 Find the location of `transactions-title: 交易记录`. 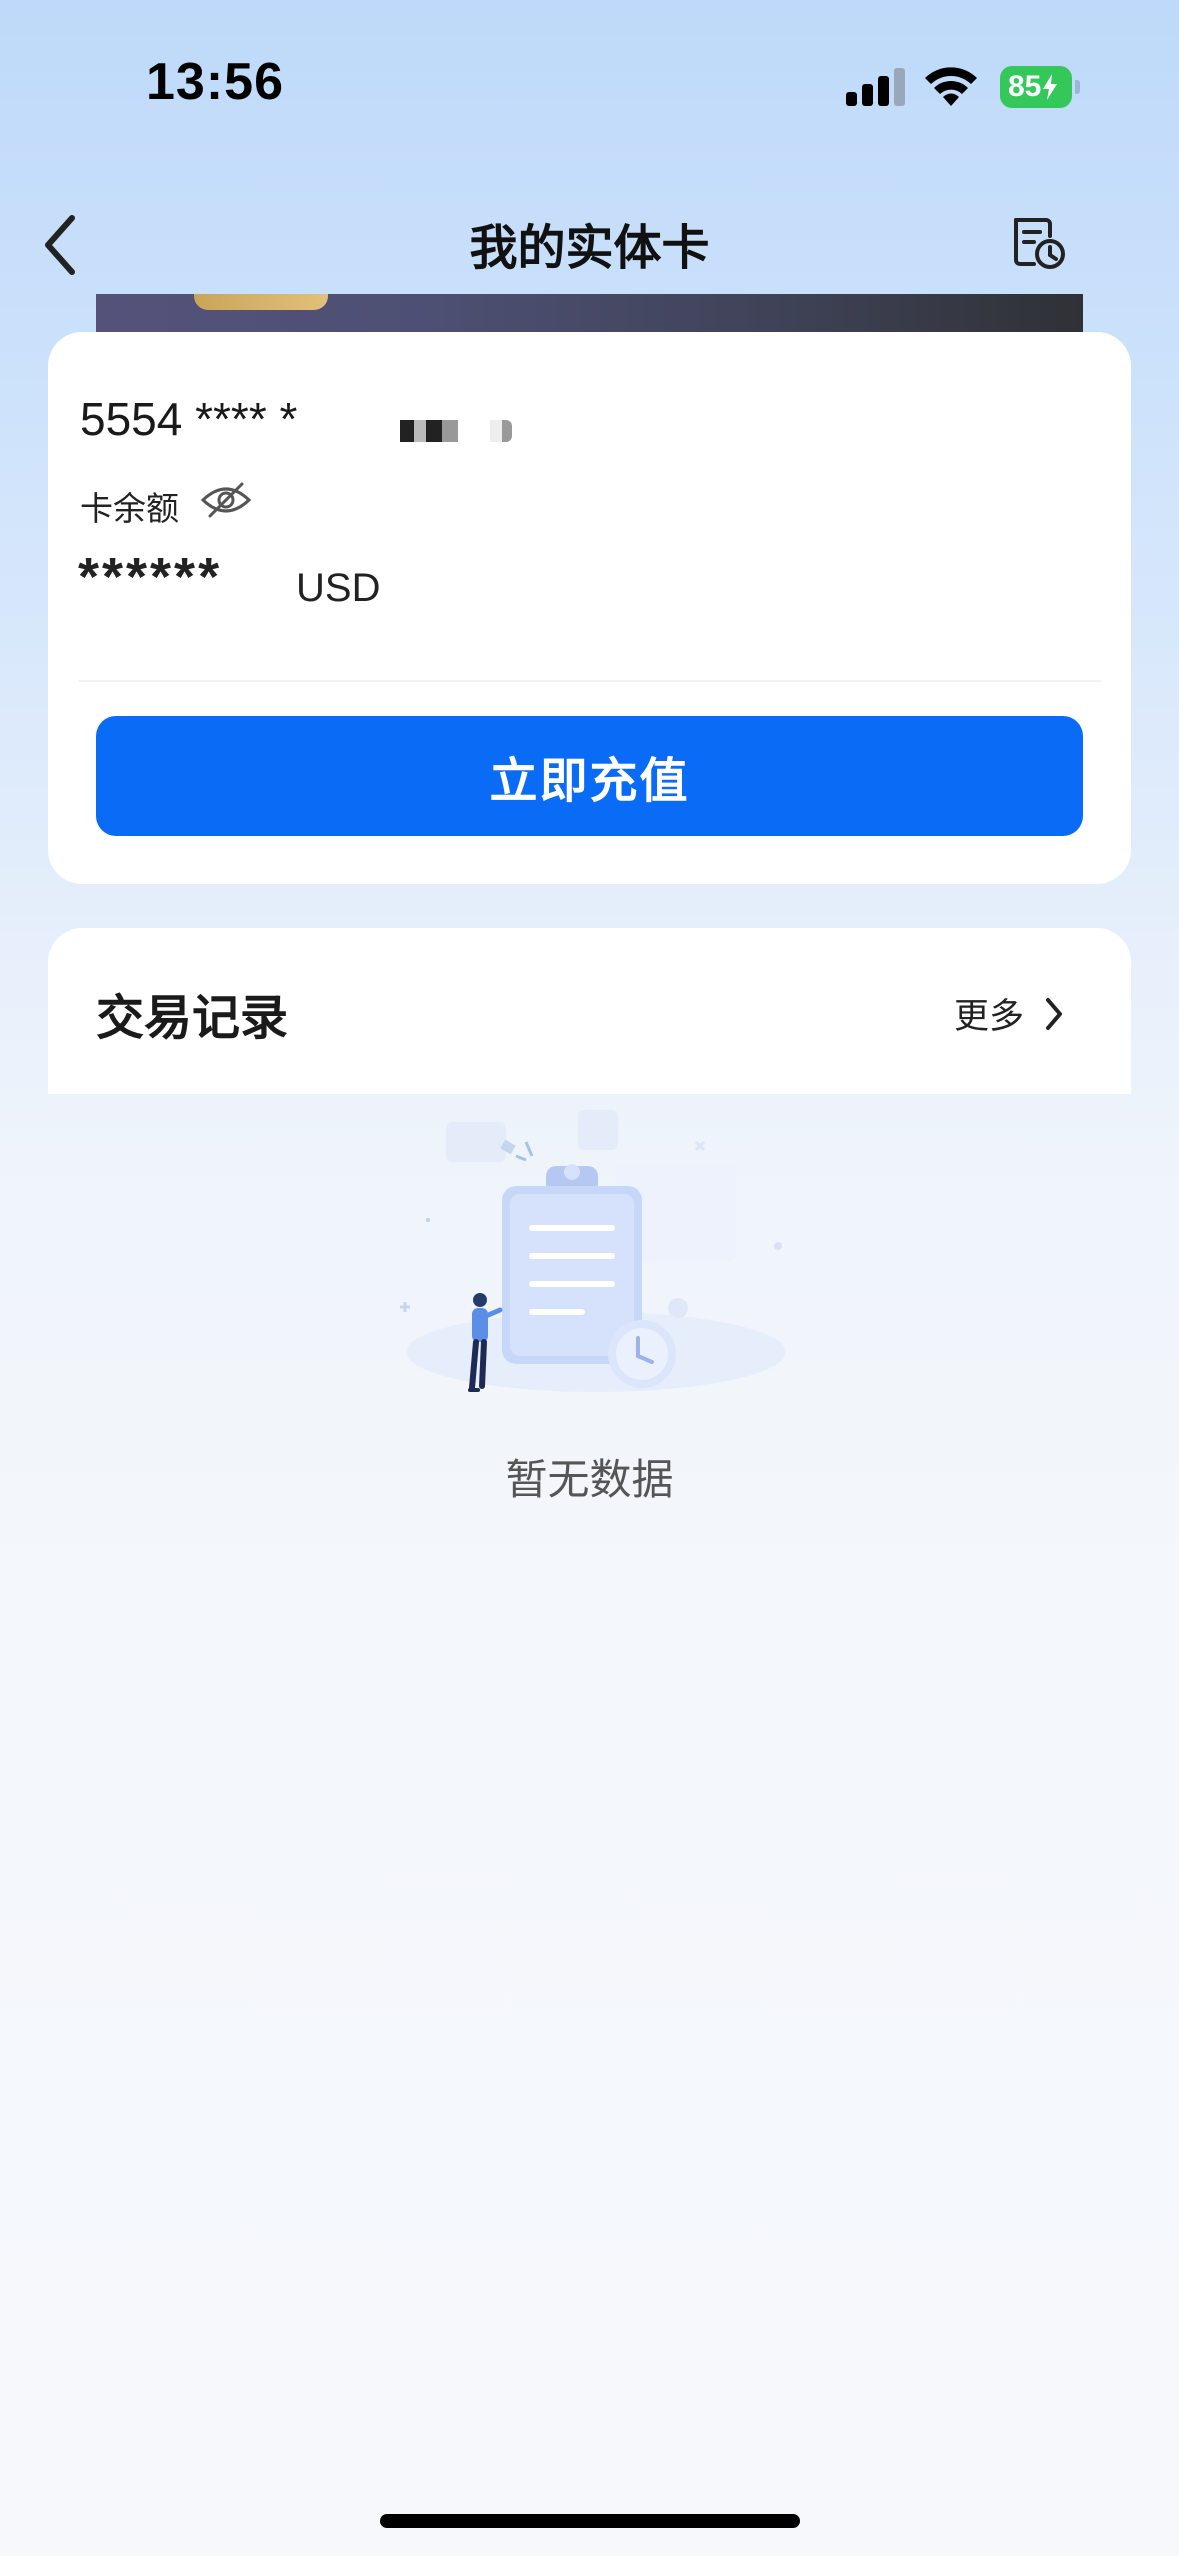

transactions-title: 交易记录 is located at coordinates (192, 1018).